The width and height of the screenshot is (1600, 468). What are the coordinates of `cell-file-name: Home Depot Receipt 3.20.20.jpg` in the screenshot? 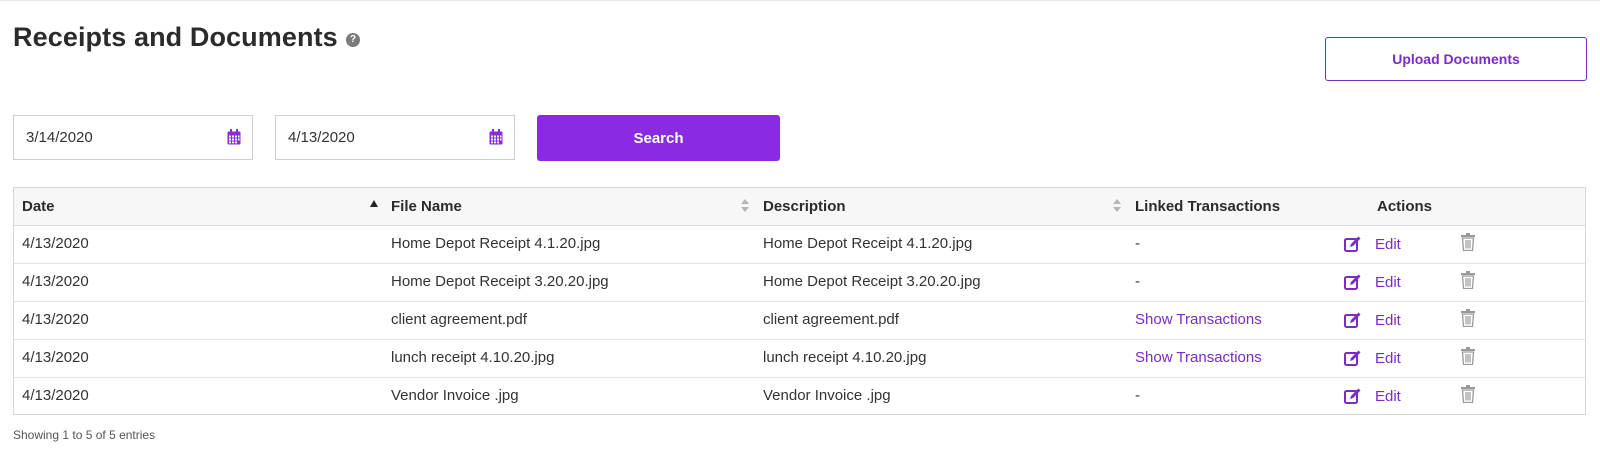 It's located at (500, 281).